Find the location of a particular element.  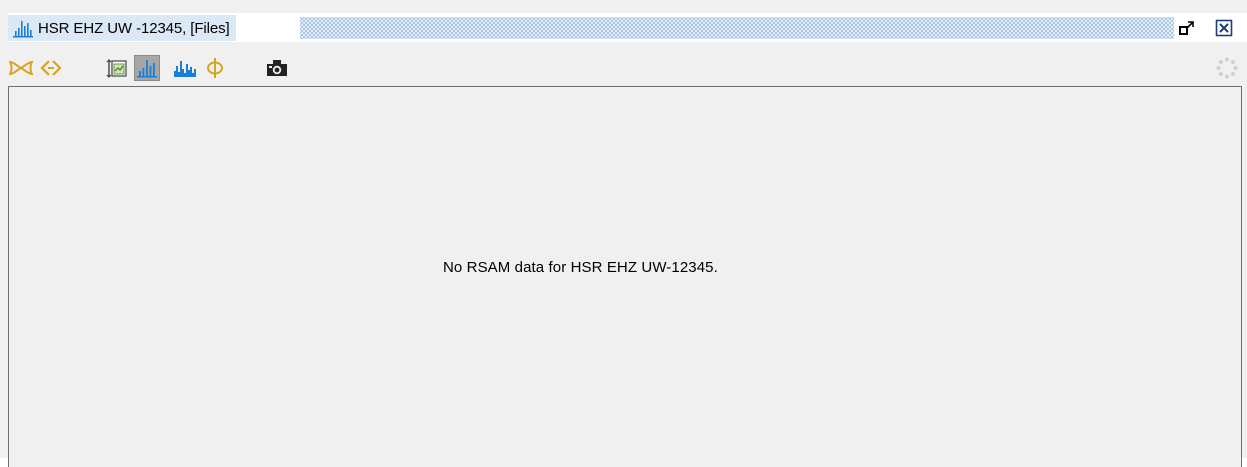

no-data-message: No RSAM data for HSR EHZ UW-12345. is located at coordinates (580, 267).